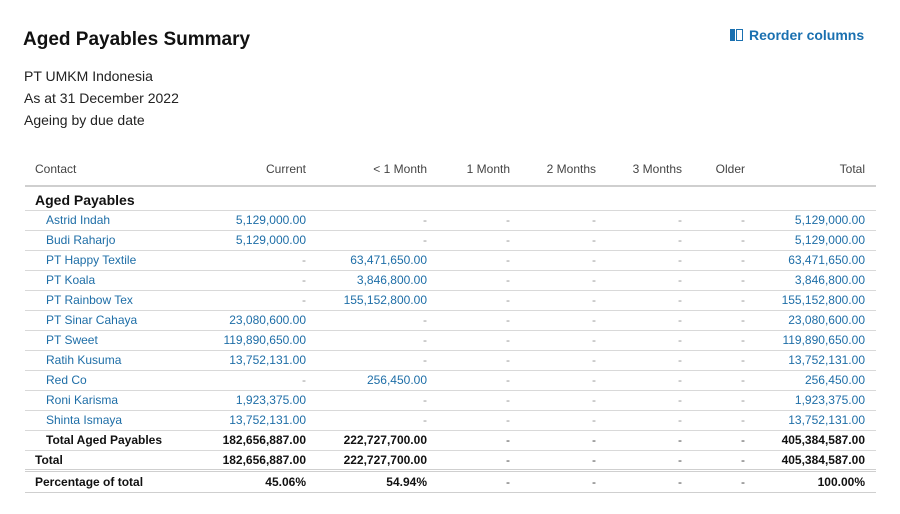  Describe the element at coordinates (377, 280) in the screenshot. I see `cell-less-than-1-month: 3,846,800.00` at that location.